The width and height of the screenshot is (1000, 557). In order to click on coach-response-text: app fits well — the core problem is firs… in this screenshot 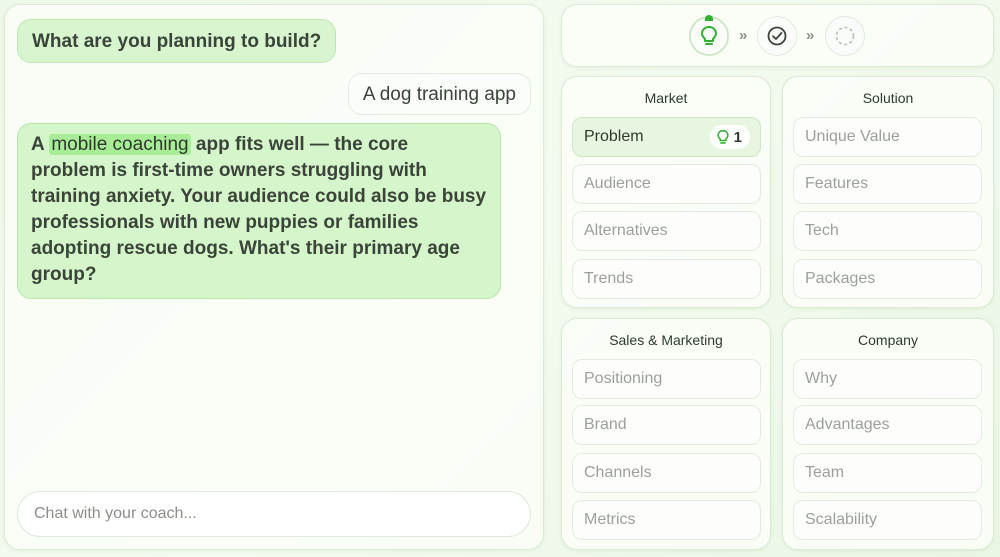, I will do `click(259, 209)`.